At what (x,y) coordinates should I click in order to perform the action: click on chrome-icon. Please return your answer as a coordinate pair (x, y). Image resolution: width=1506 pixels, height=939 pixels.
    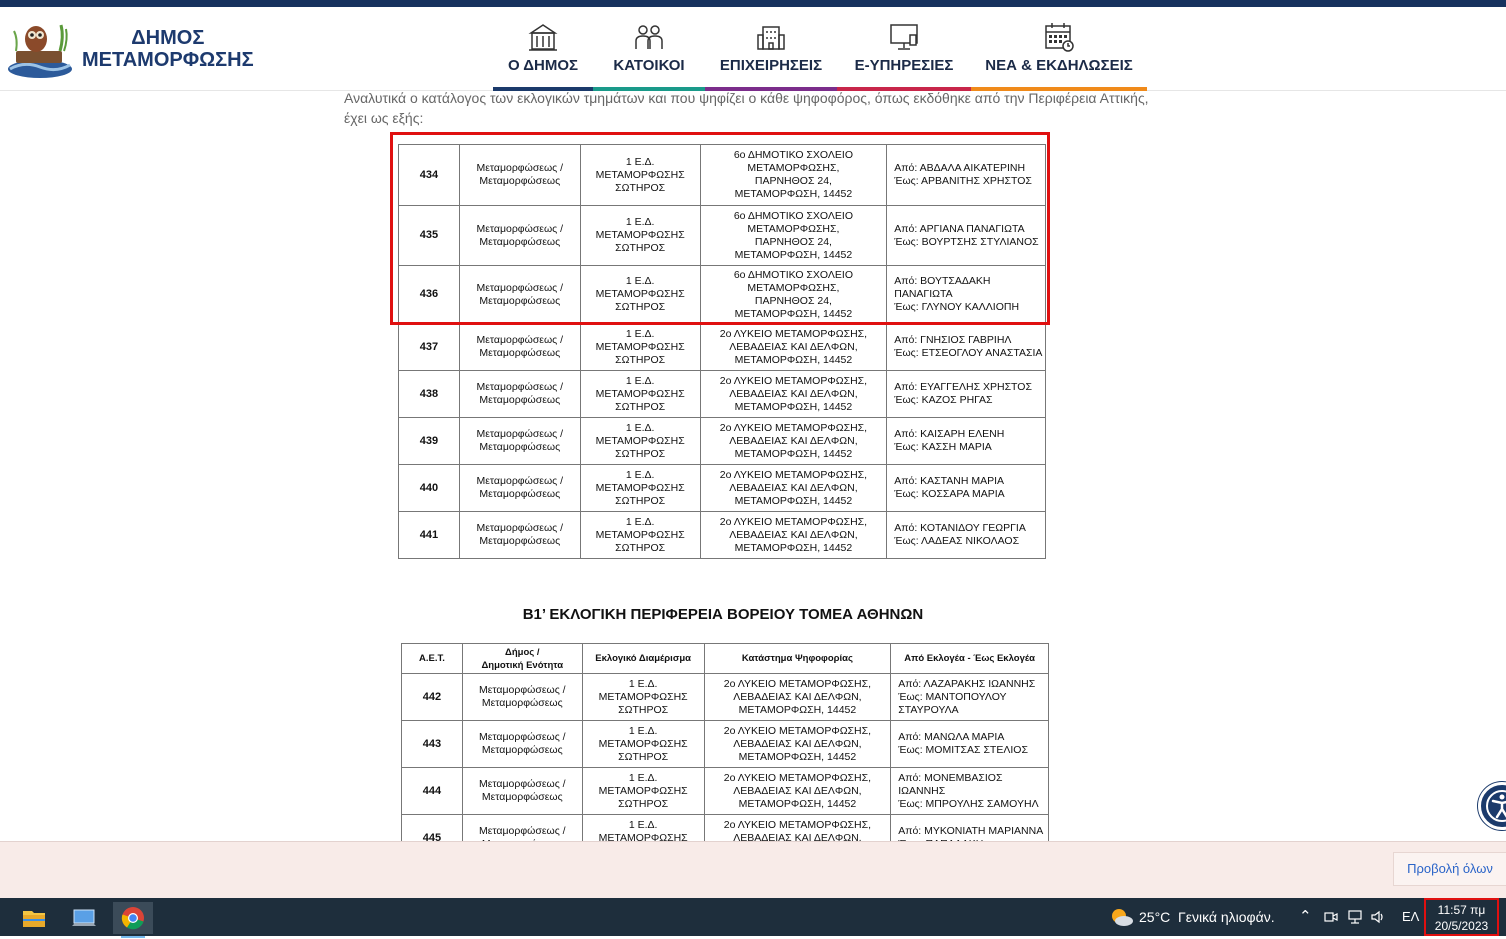
    Looking at the image, I should click on (133, 920).